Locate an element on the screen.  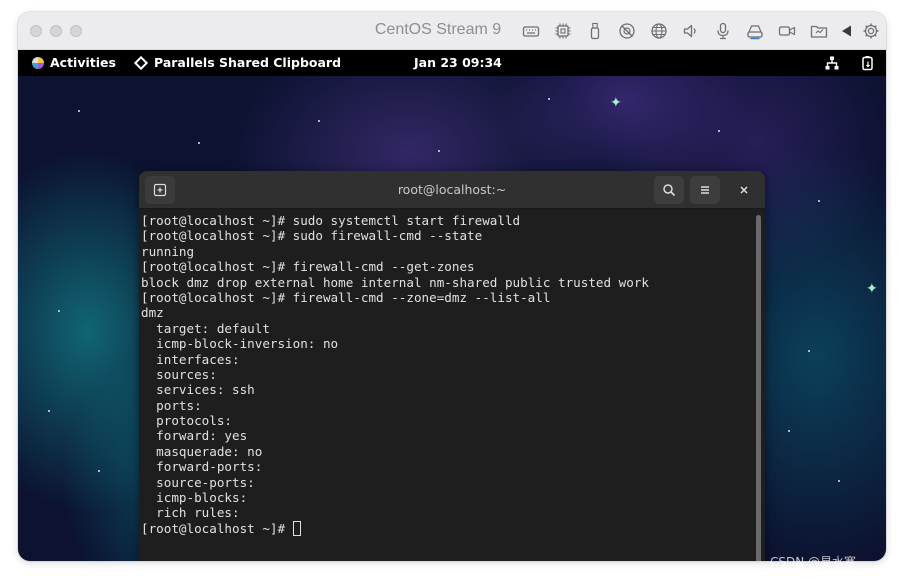
terminal-line: rich rules: is located at coordinates (194, 513).